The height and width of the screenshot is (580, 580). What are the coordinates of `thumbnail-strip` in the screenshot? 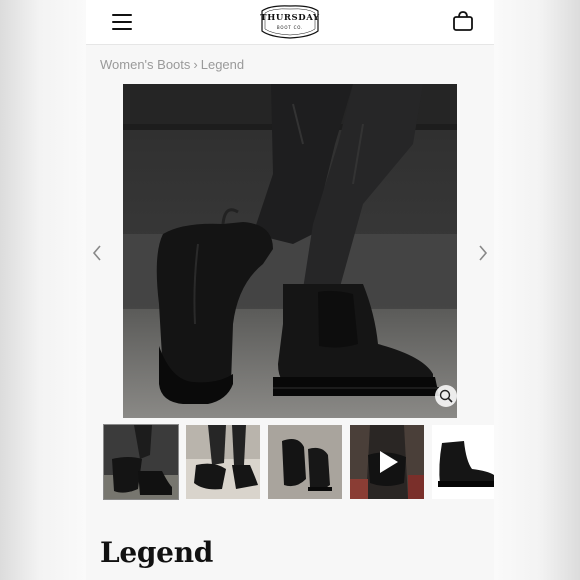 It's located at (298, 462).